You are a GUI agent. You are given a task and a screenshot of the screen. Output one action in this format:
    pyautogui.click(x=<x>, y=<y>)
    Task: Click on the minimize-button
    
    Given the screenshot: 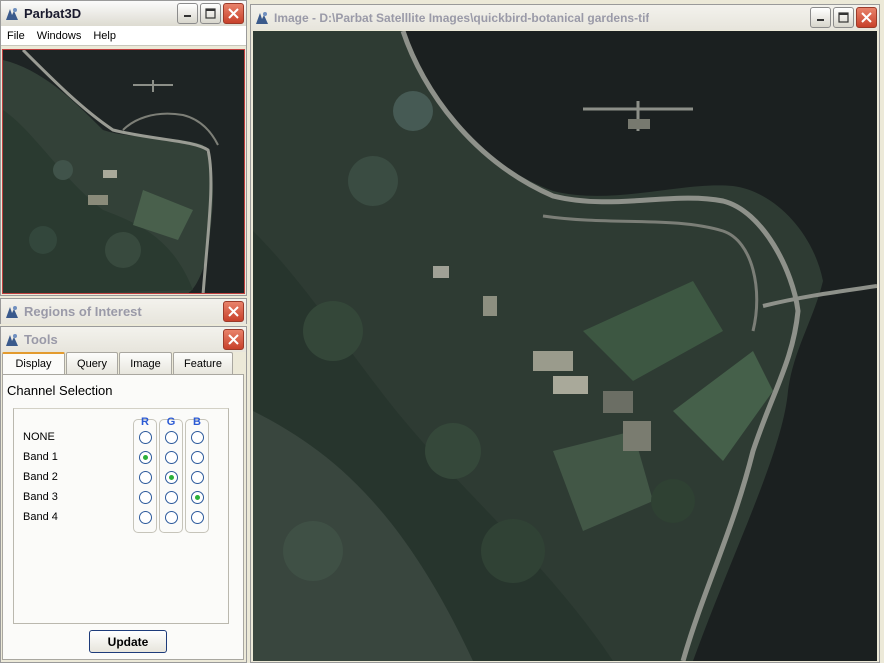 What is the action you would take?
    pyautogui.click(x=187, y=13)
    